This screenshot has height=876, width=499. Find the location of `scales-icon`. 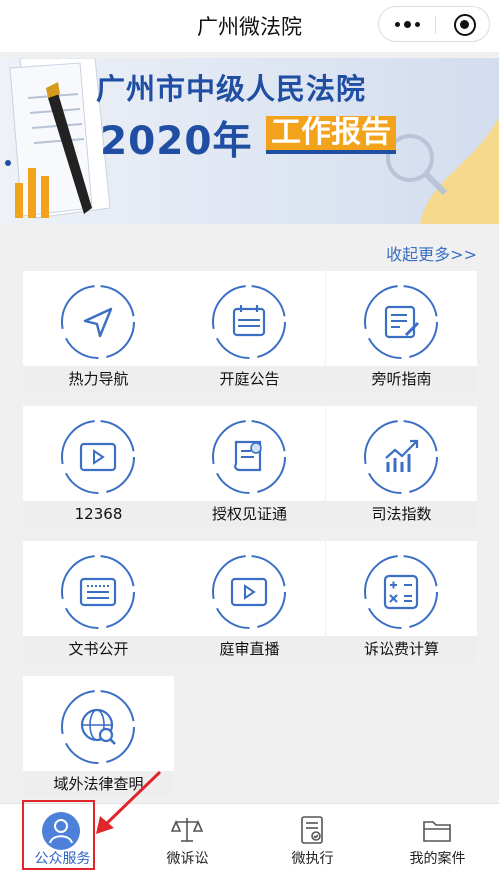

scales-icon is located at coordinates (187, 830).